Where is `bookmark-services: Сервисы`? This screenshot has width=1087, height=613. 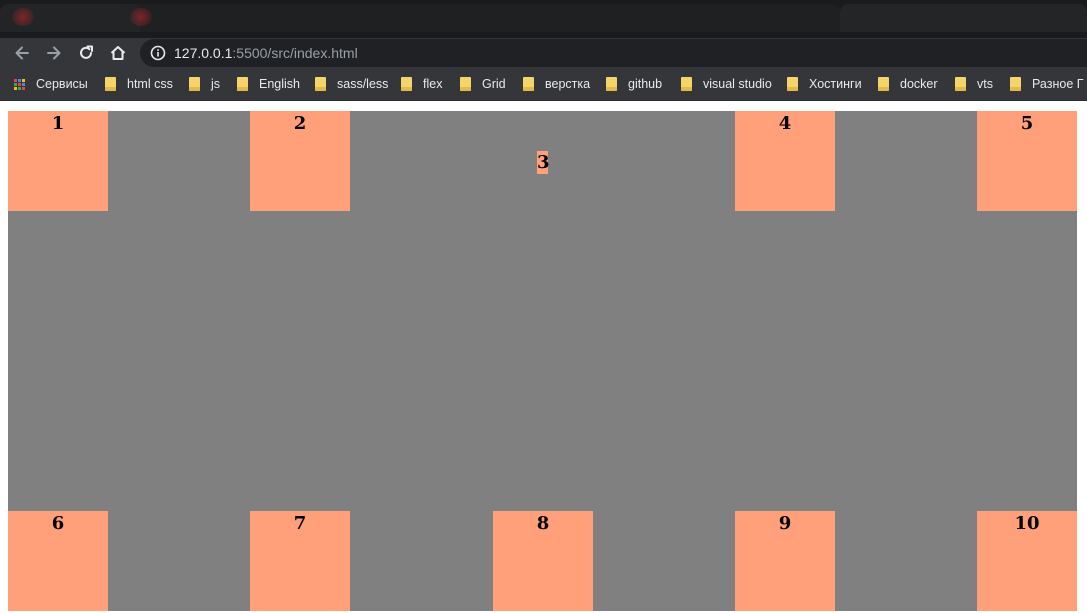
bookmark-services: Сервисы is located at coordinates (51, 84).